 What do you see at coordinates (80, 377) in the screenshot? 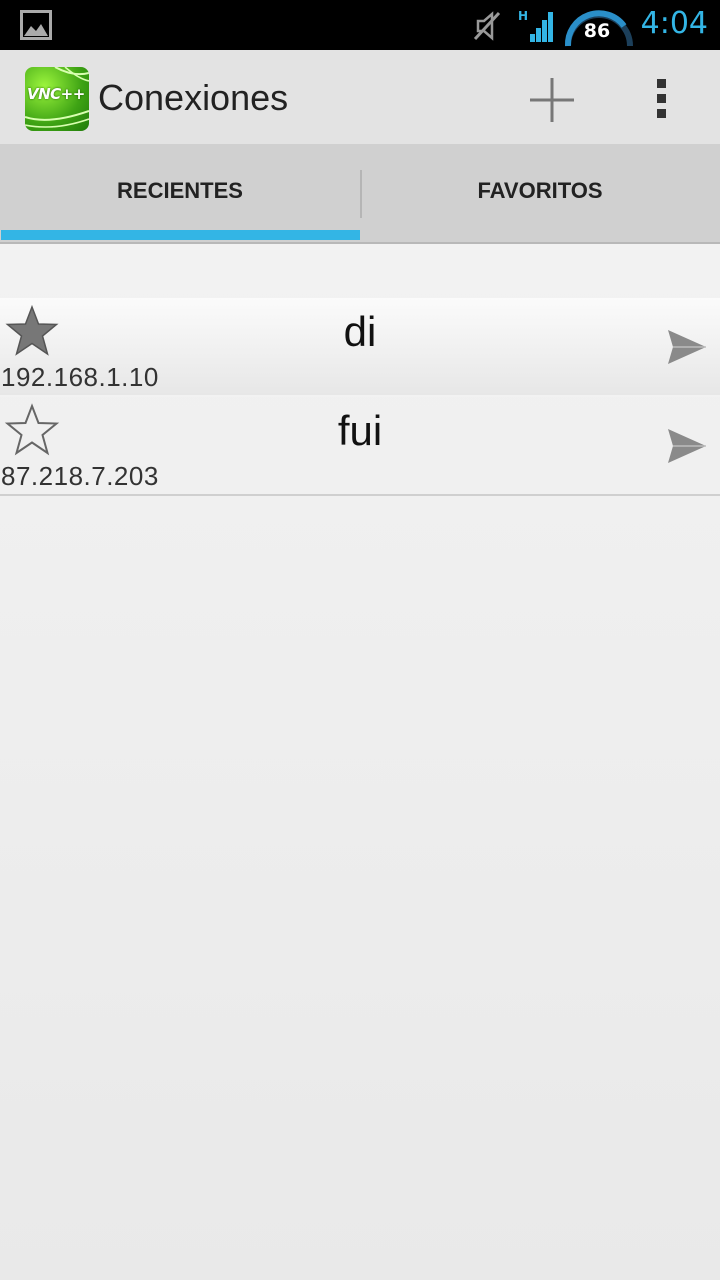
I see `connection-address: 192.168.1.10` at bounding box center [80, 377].